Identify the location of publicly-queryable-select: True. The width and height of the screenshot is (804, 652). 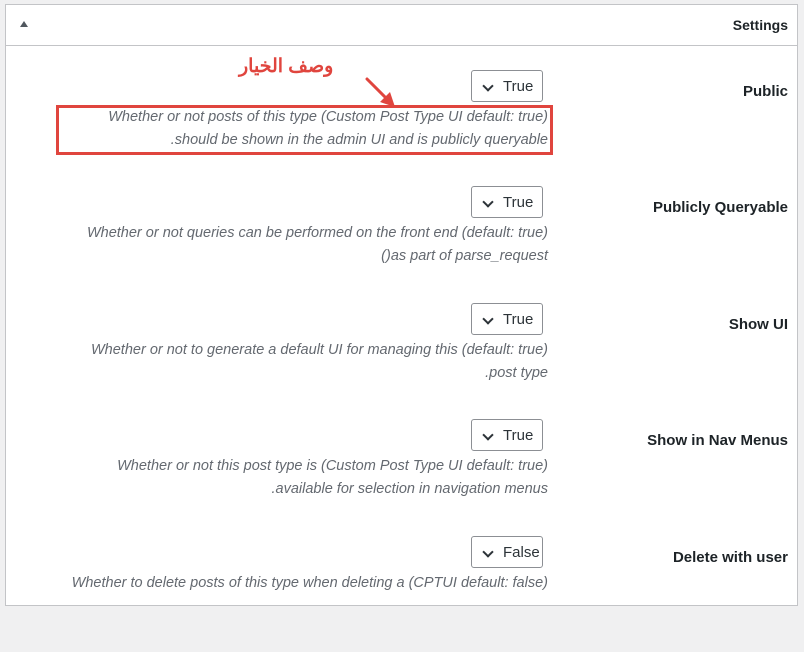
(507, 202).